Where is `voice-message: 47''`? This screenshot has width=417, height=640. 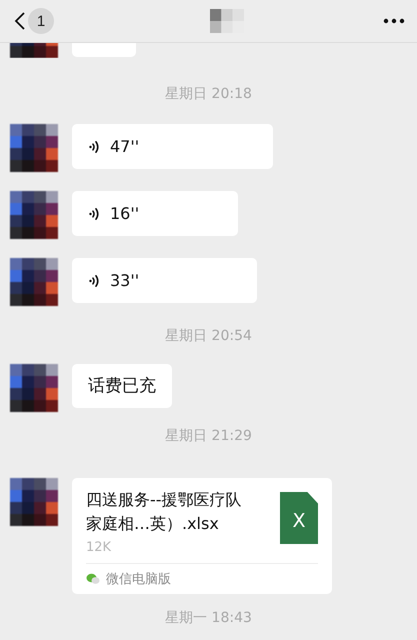 voice-message: 47'' is located at coordinates (172, 146).